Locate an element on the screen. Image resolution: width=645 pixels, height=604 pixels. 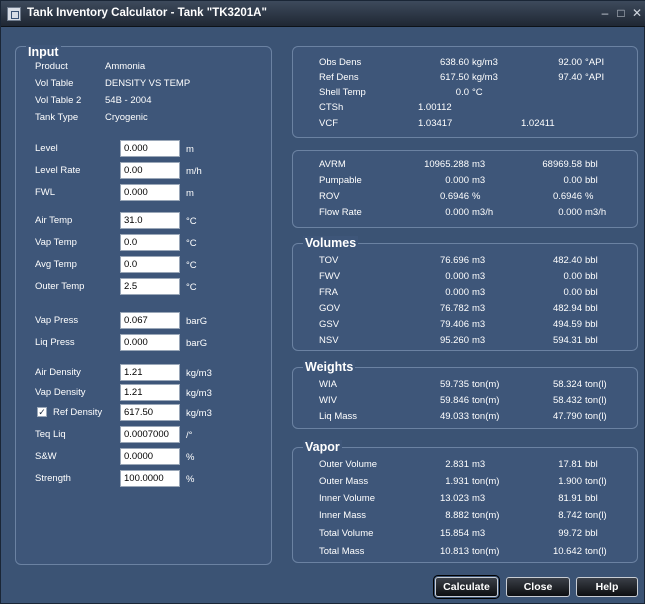
wia-unit: ton(m) is located at coordinates (486, 384).